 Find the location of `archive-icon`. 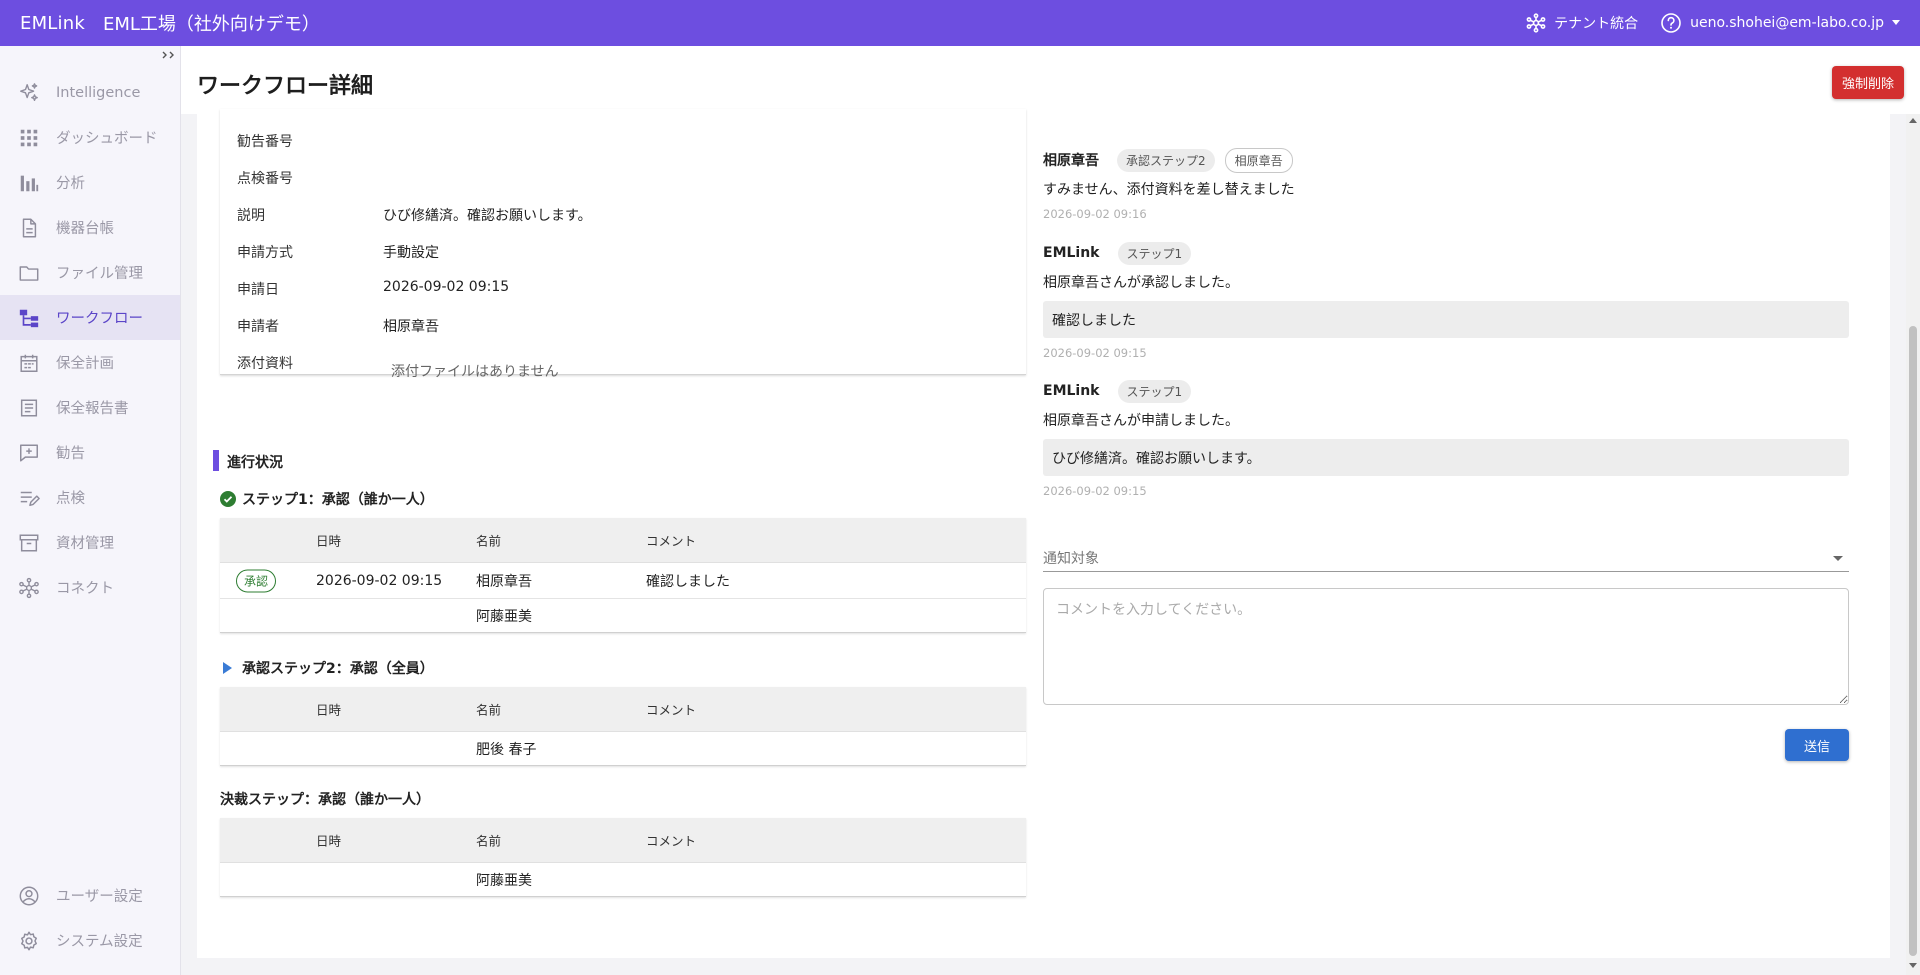

archive-icon is located at coordinates (29, 542).